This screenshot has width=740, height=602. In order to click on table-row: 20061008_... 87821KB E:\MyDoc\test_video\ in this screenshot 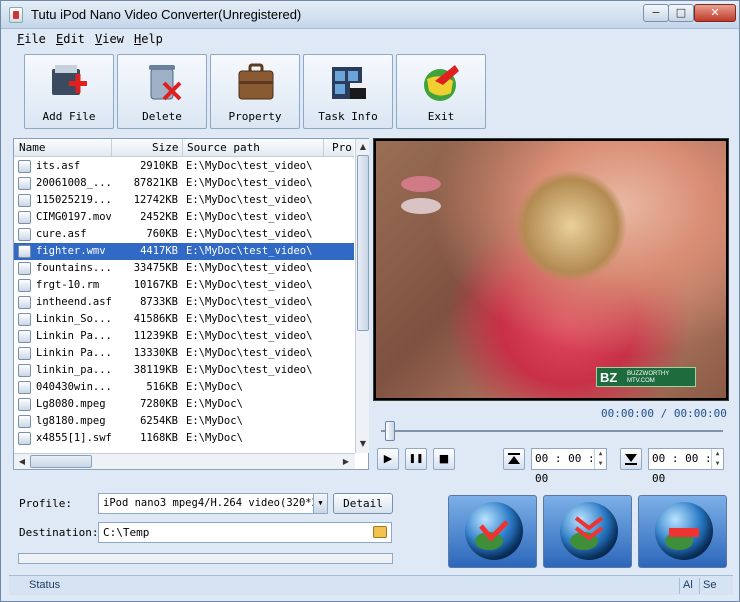, I will do `click(184, 183)`.